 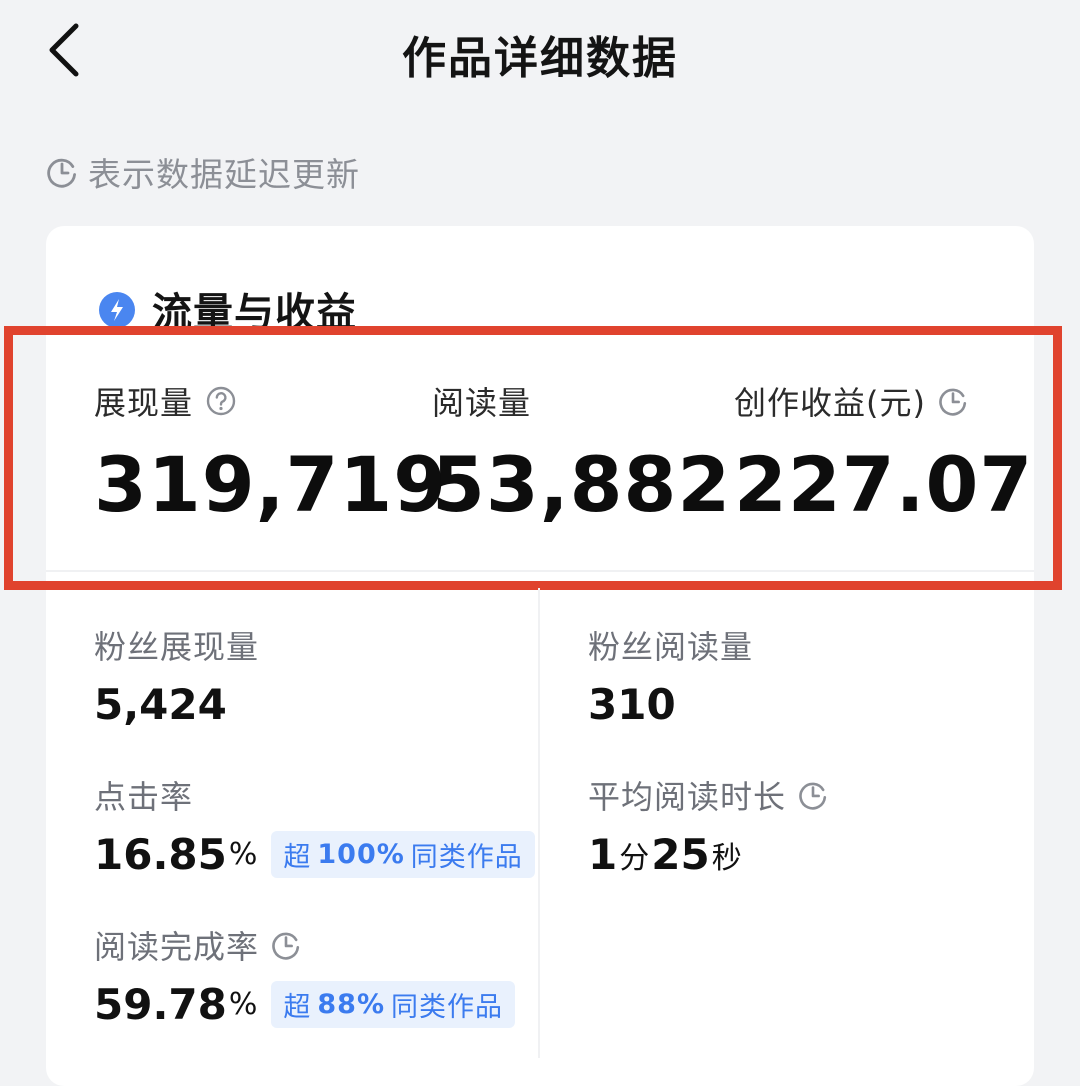 What do you see at coordinates (680, 854) in the screenshot?
I see `seconds-value: 25` at bounding box center [680, 854].